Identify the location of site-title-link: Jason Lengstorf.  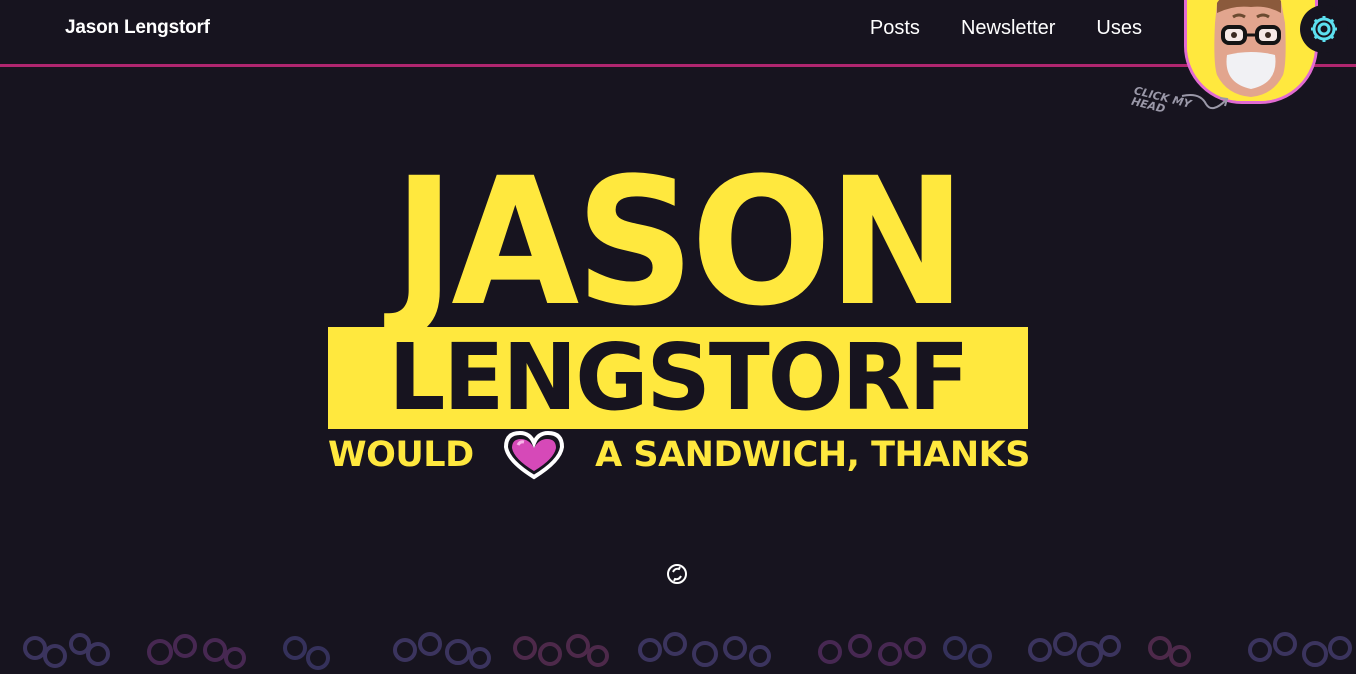
(137, 28).